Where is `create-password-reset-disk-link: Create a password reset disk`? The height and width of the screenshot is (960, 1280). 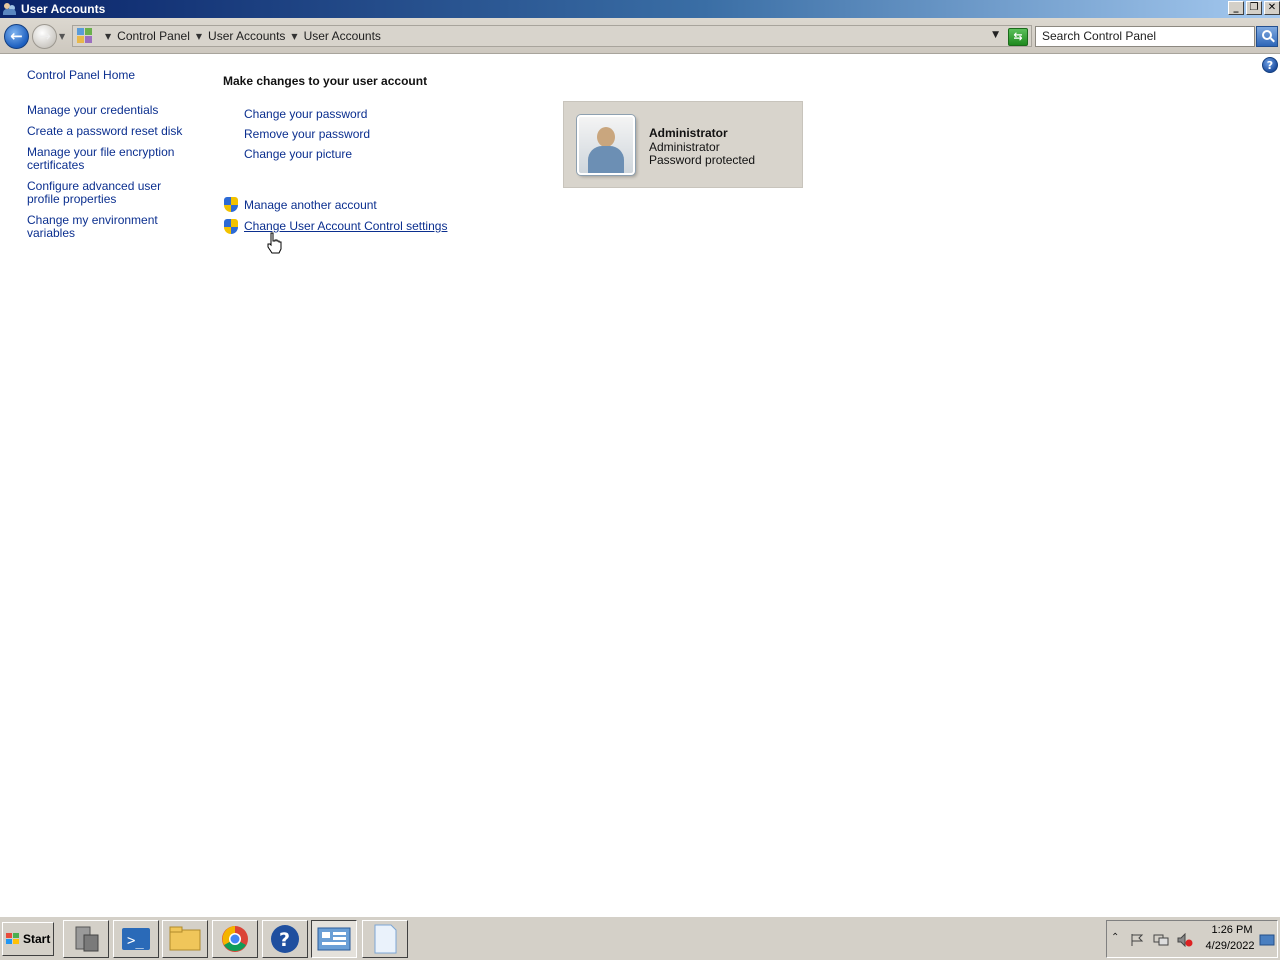 create-password-reset-disk-link: Create a password reset disk is located at coordinates (112, 131).